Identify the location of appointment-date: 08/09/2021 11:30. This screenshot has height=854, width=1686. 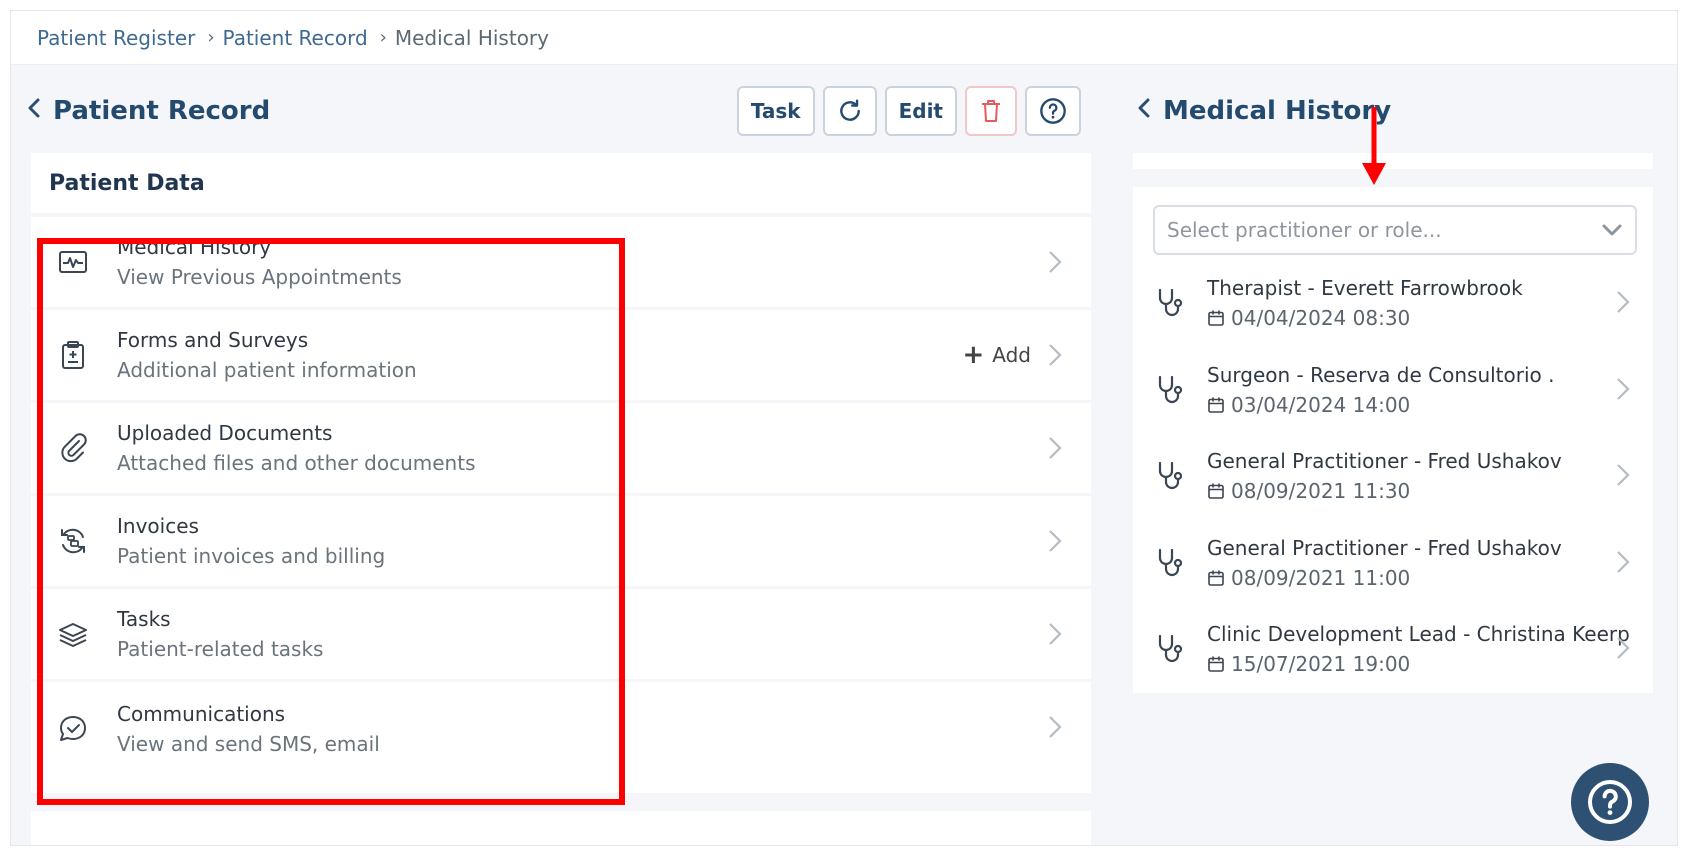
(1321, 491).